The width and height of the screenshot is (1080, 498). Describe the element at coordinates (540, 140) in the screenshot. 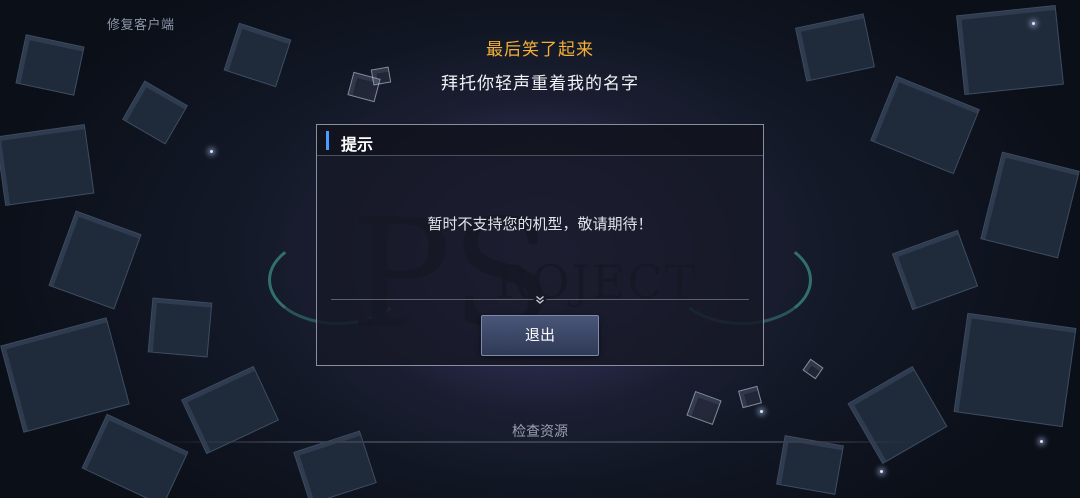

I see `dialog-header: 提示` at that location.